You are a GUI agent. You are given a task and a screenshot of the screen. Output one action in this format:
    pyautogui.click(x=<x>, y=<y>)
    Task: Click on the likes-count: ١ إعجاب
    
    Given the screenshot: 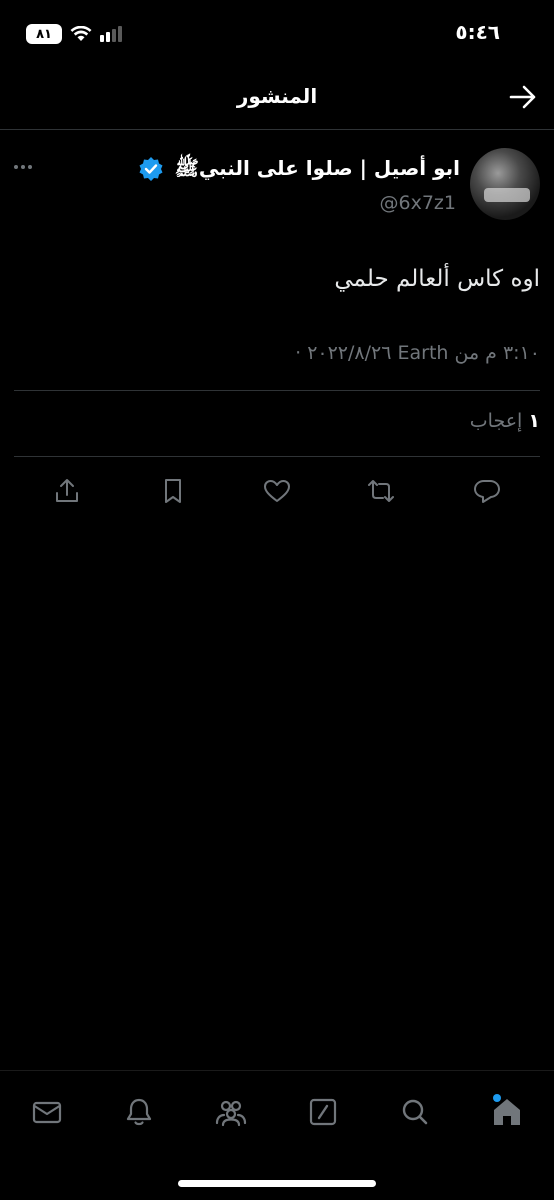 What is the action you would take?
    pyautogui.click(x=505, y=421)
    